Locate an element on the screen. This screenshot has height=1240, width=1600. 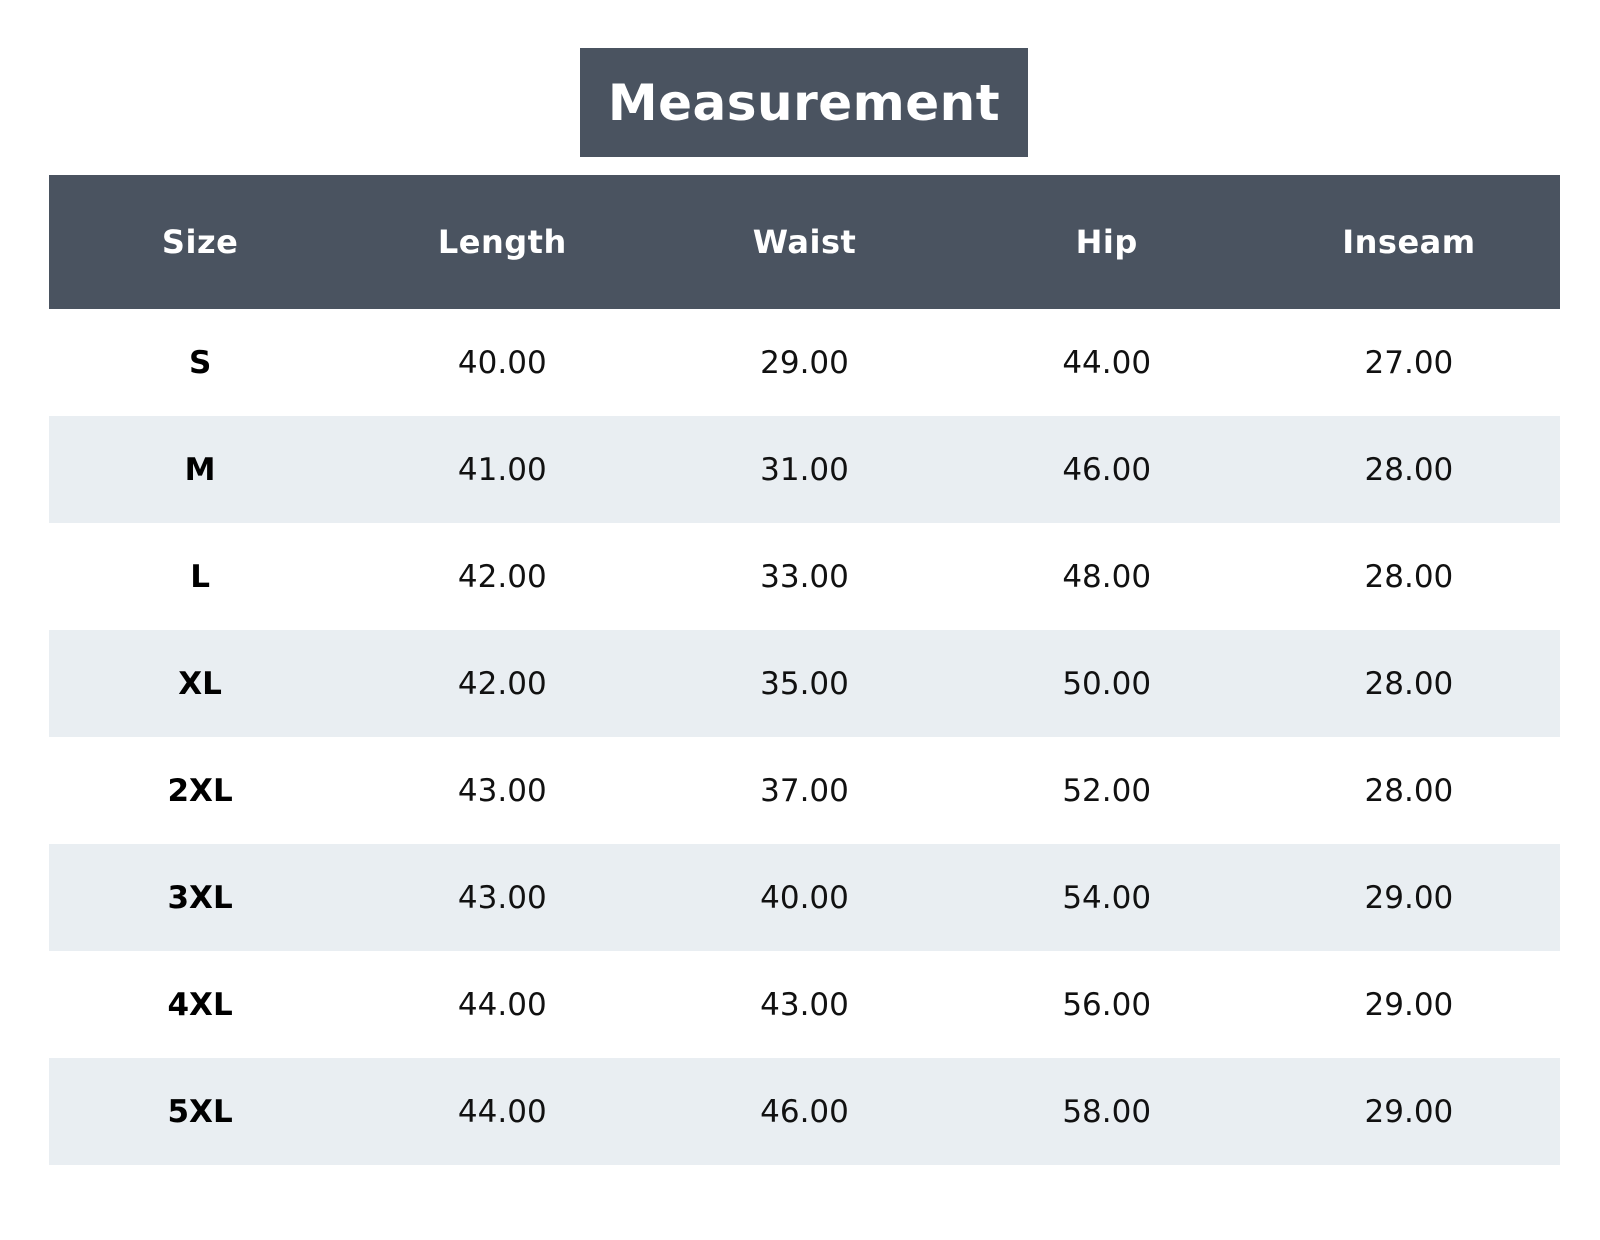
table-cell-hip: 58.00 is located at coordinates (1107, 1111).